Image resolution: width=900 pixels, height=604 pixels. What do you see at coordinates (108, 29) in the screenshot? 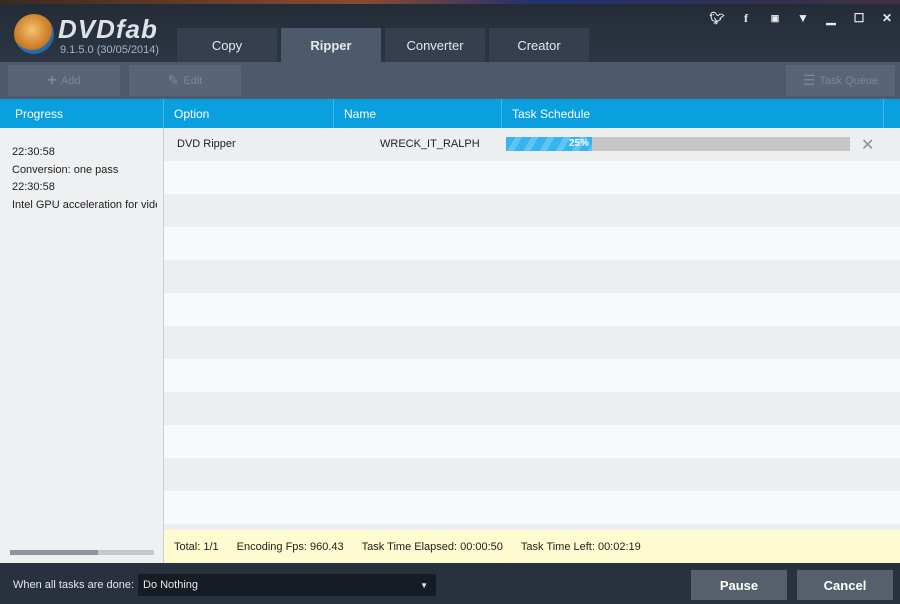
I see `brand-name: DVDfab` at bounding box center [108, 29].